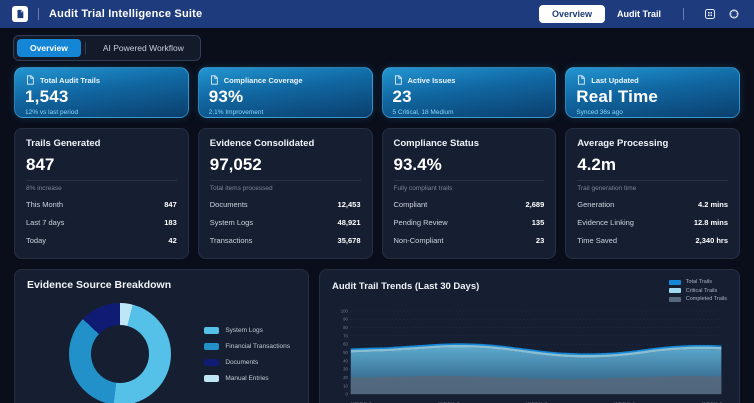 The height and width of the screenshot is (403, 754). I want to click on kpi-subtext: 12% vs last period, so click(52, 112).